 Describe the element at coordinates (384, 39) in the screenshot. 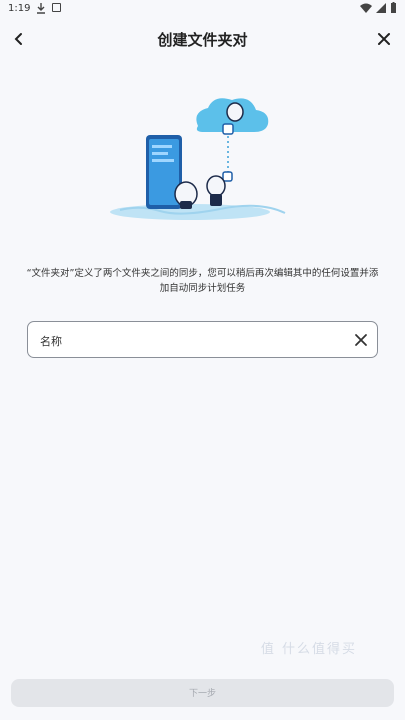

I see `close-button` at that location.